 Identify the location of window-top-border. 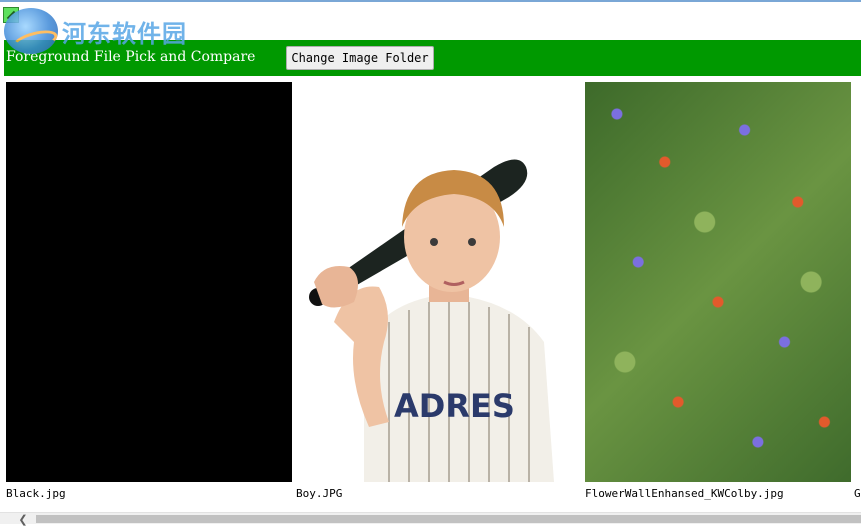
(430, 1).